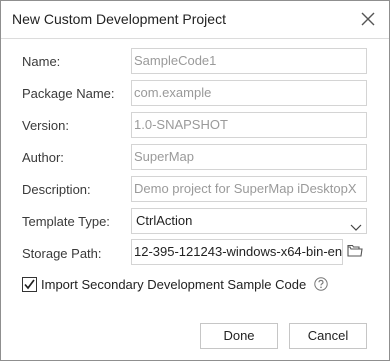  I want to click on dialog-titlebar: New Custom Development Project, so click(195, 19).